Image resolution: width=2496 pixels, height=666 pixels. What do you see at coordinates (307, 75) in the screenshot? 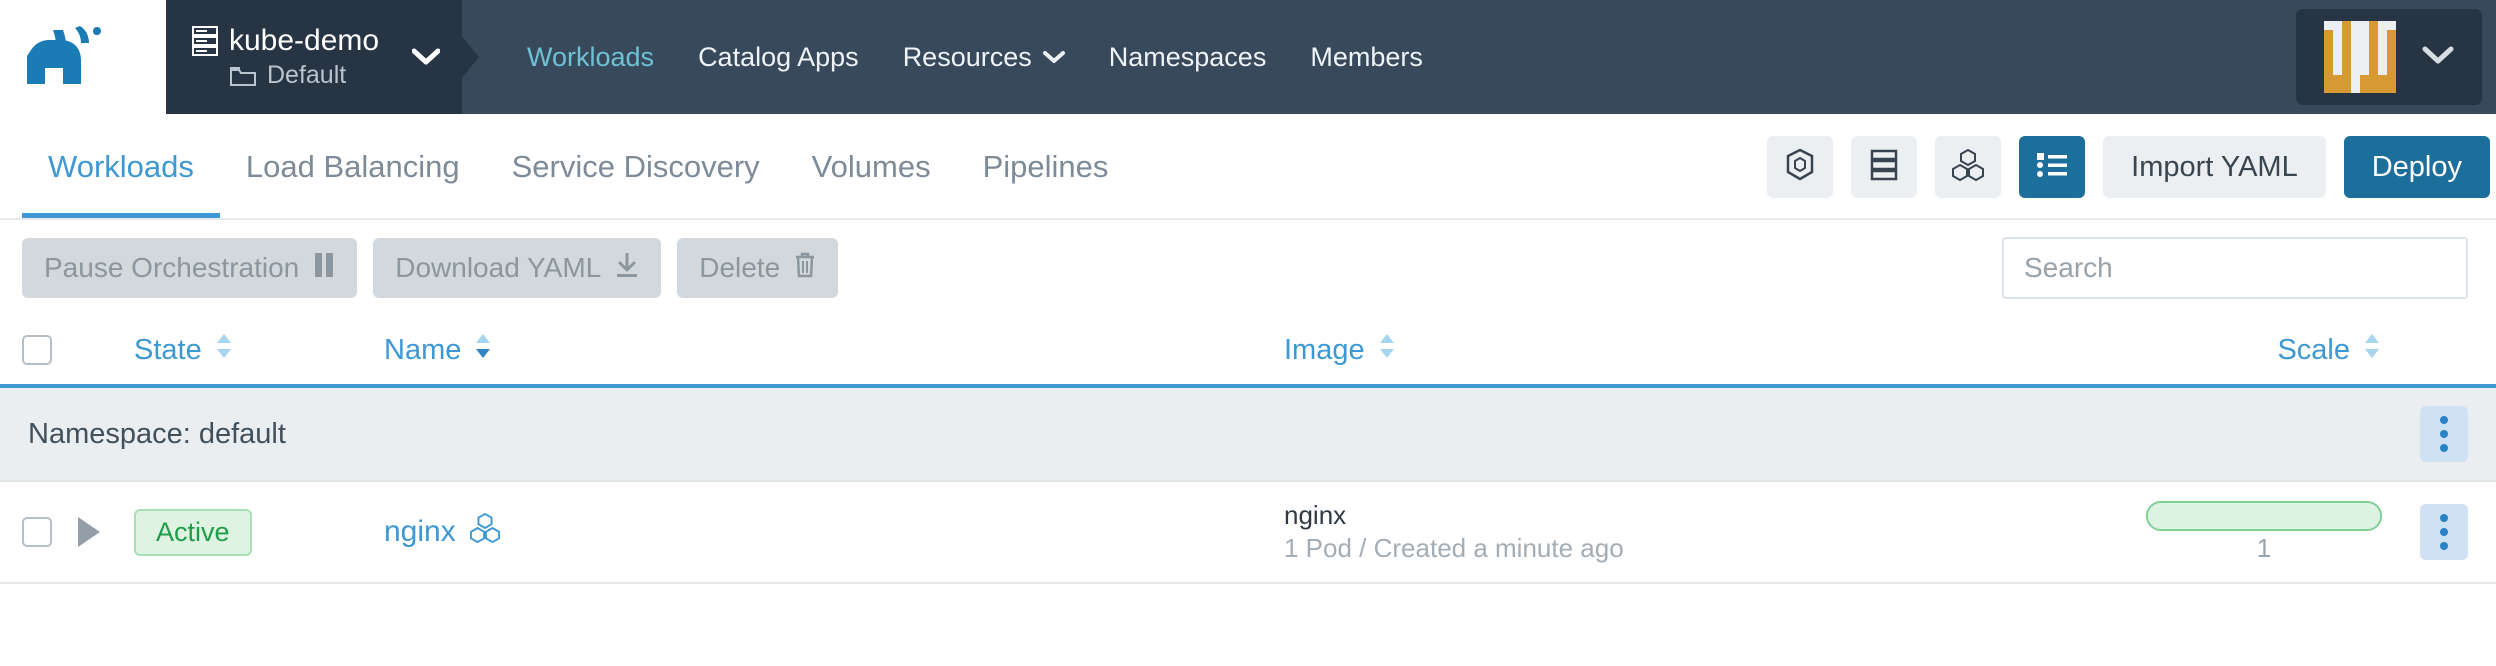
I see `project-name: Default` at bounding box center [307, 75].